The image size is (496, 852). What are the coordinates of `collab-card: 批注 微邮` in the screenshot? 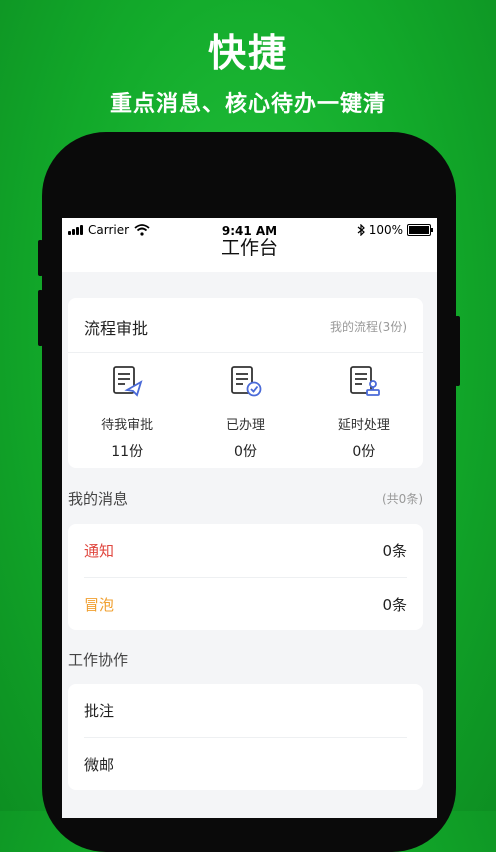 It's located at (245, 737).